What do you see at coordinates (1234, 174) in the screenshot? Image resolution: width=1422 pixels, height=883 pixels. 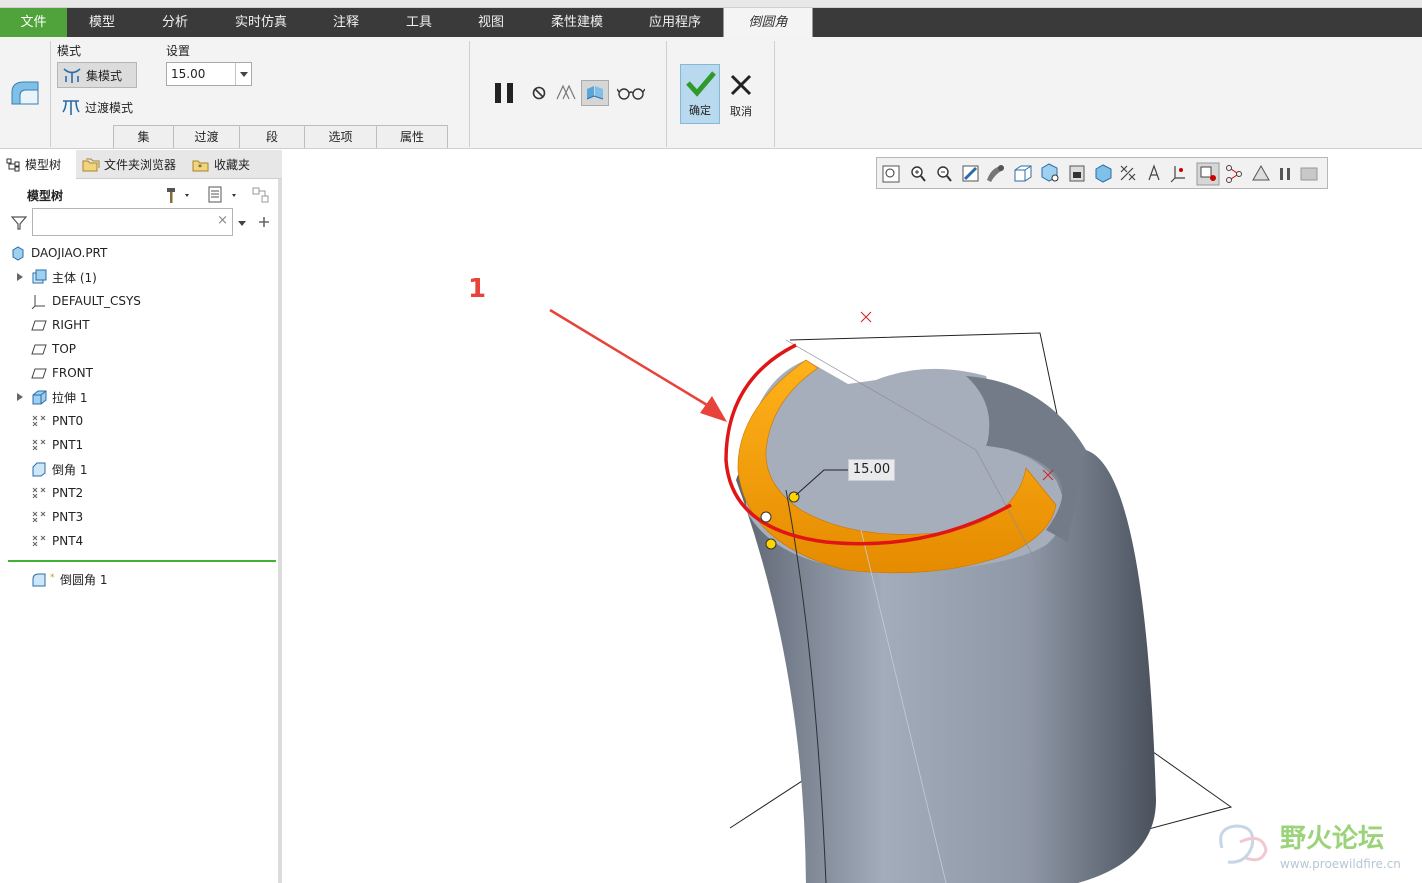 I see `point-display-icon` at bounding box center [1234, 174].